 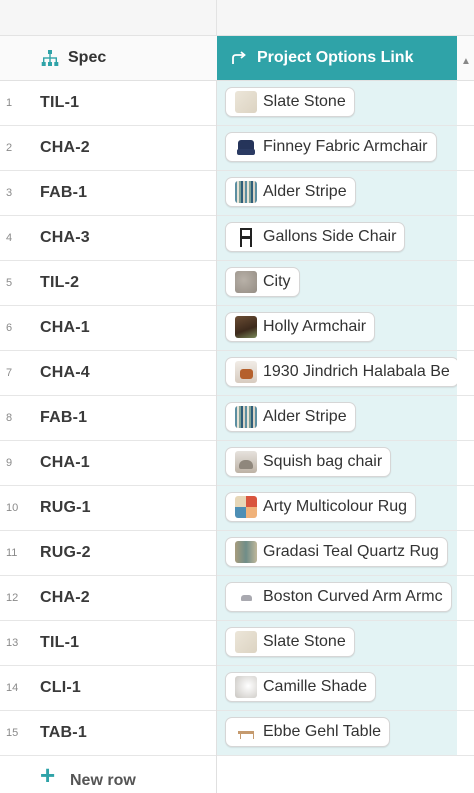 What do you see at coordinates (323, 461) in the screenshot?
I see `linked-record-label: Squish bag chair` at bounding box center [323, 461].